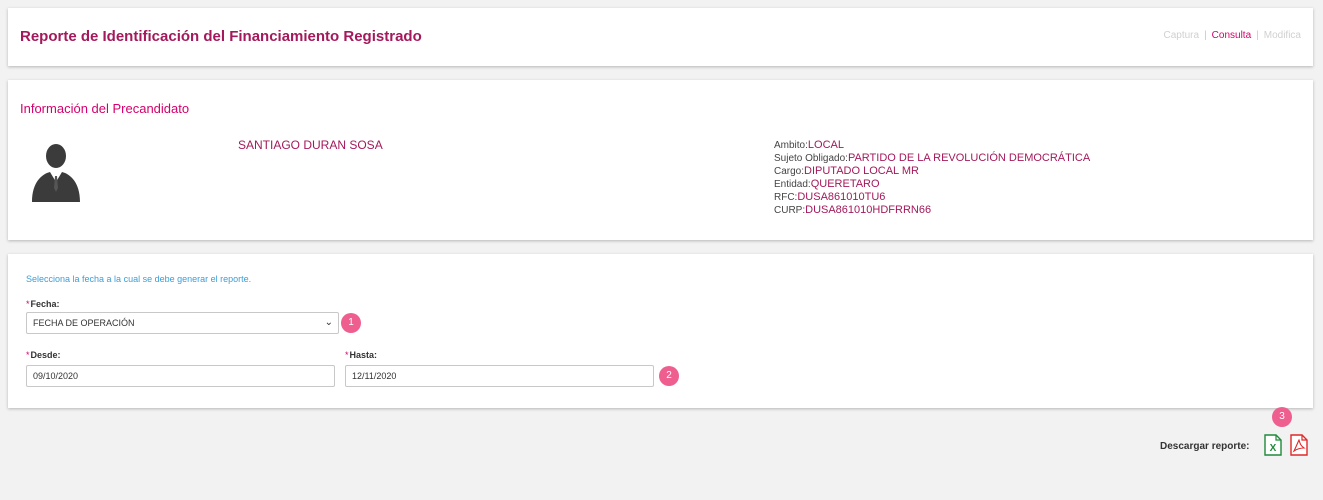 This screenshot has height=500, width=1323. I want to click on step-badge-3: 3, so click(1282, 417).